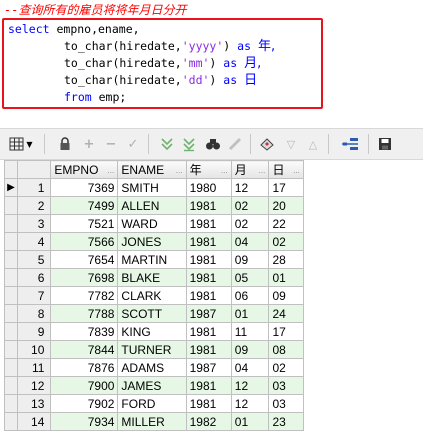 This screenshot has height=444, width=423. I want to click on table-row: 9 7839 KING 1981 11 17, so click(154, 331).